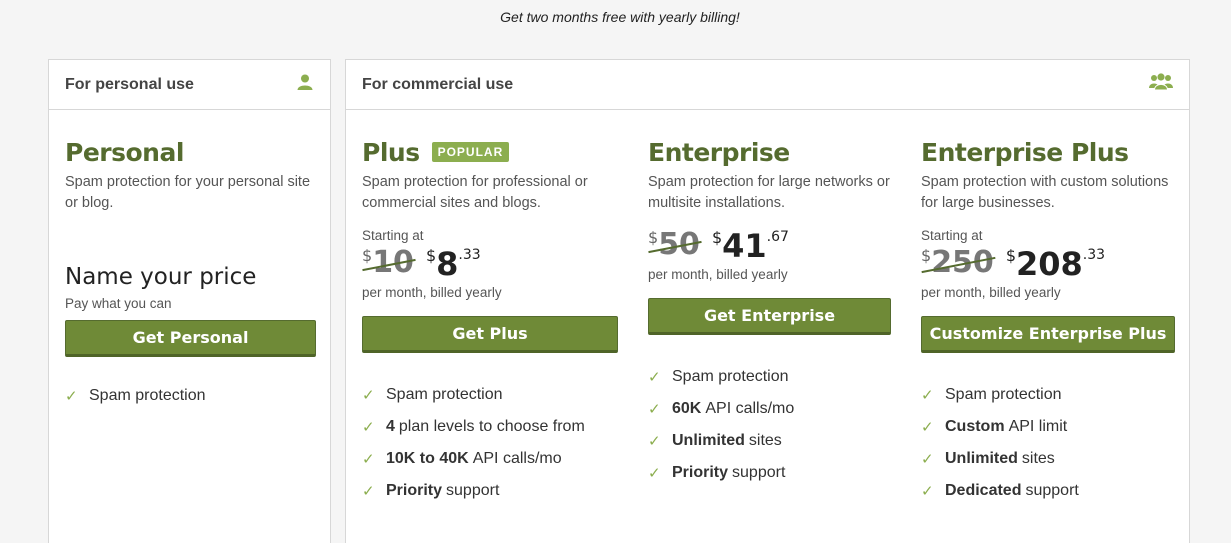 This screenshot has height=543, width=1231. Describe the element at coordinates (490, 334) in the screenshot. I see `get-plus-button: Get Plus` at that location.